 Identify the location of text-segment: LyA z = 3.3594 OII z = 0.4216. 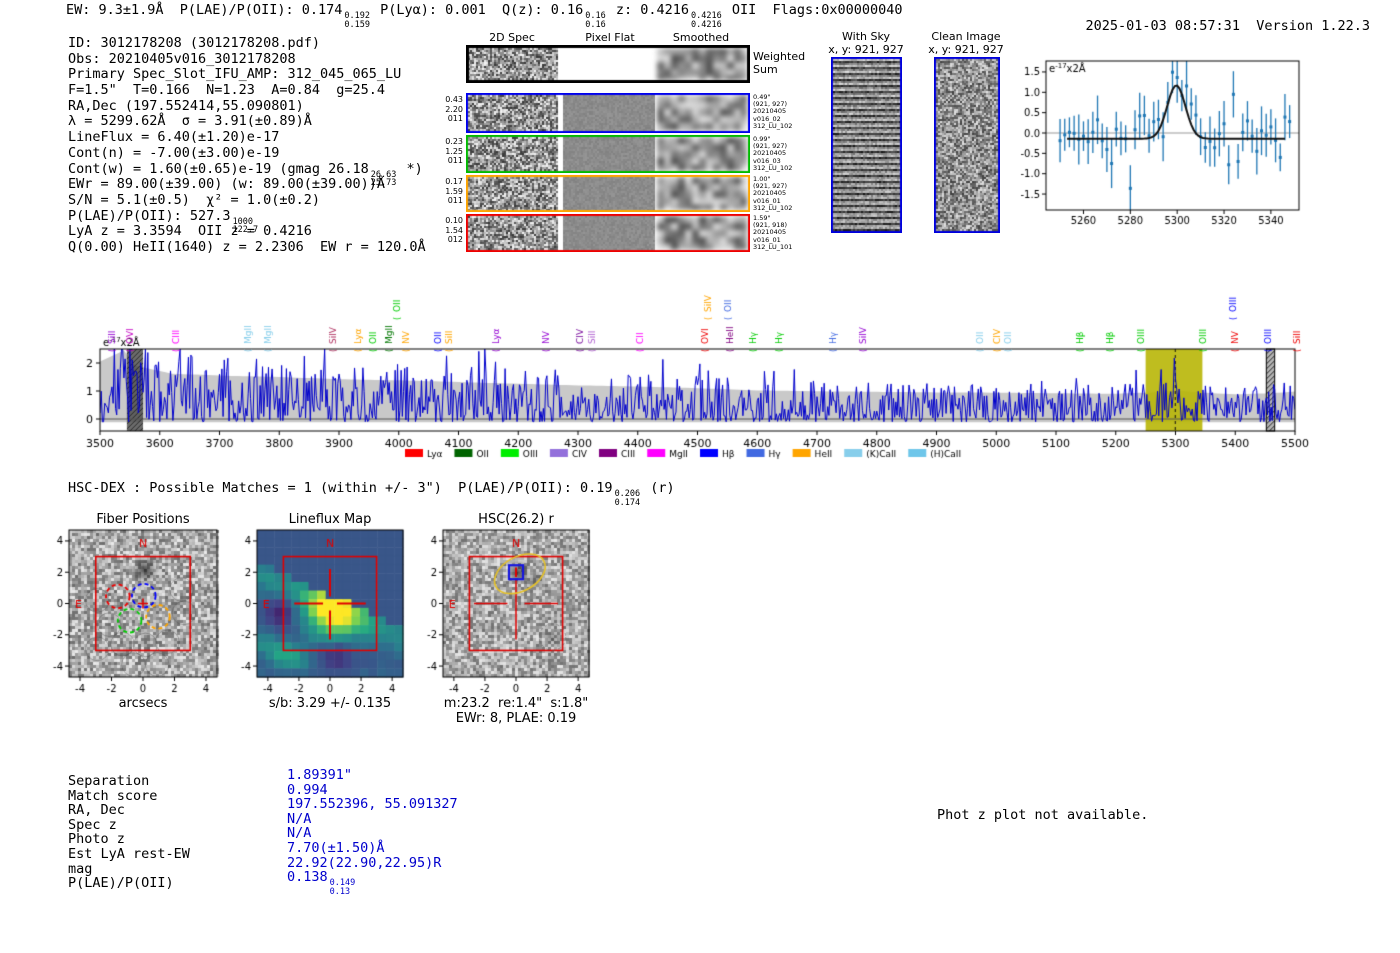
(190, 231).